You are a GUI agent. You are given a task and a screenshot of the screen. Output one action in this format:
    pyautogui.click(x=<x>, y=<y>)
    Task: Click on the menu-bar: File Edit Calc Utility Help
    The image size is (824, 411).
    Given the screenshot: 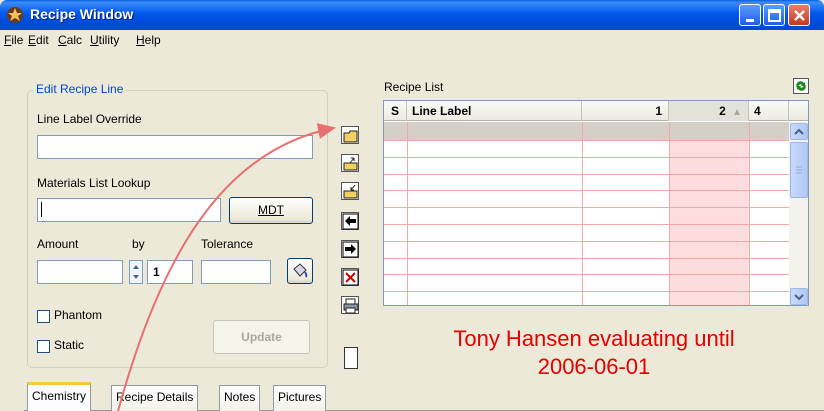 What is the action you would take?
    pyautogui.click(x=412, y=40)
    